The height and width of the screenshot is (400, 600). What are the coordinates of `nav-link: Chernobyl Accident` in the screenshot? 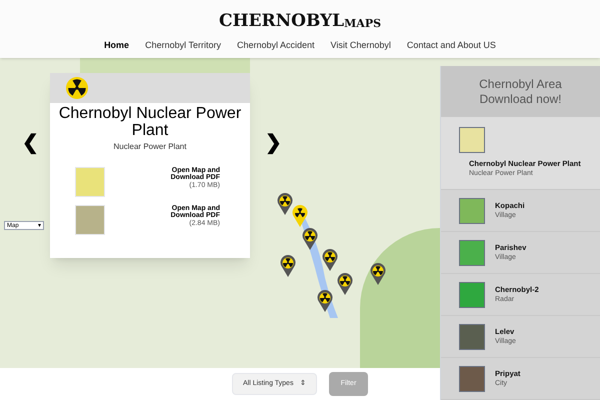 It's located at (275, 45).